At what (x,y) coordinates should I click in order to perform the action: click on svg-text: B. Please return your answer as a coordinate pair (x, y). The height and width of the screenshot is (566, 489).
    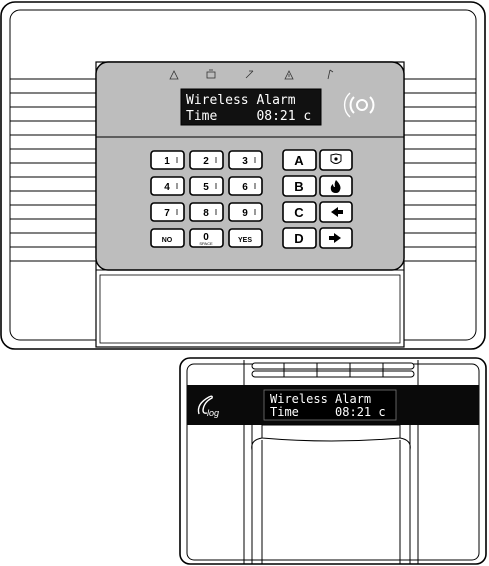
    Looking at the image, I should click on (298, 186).